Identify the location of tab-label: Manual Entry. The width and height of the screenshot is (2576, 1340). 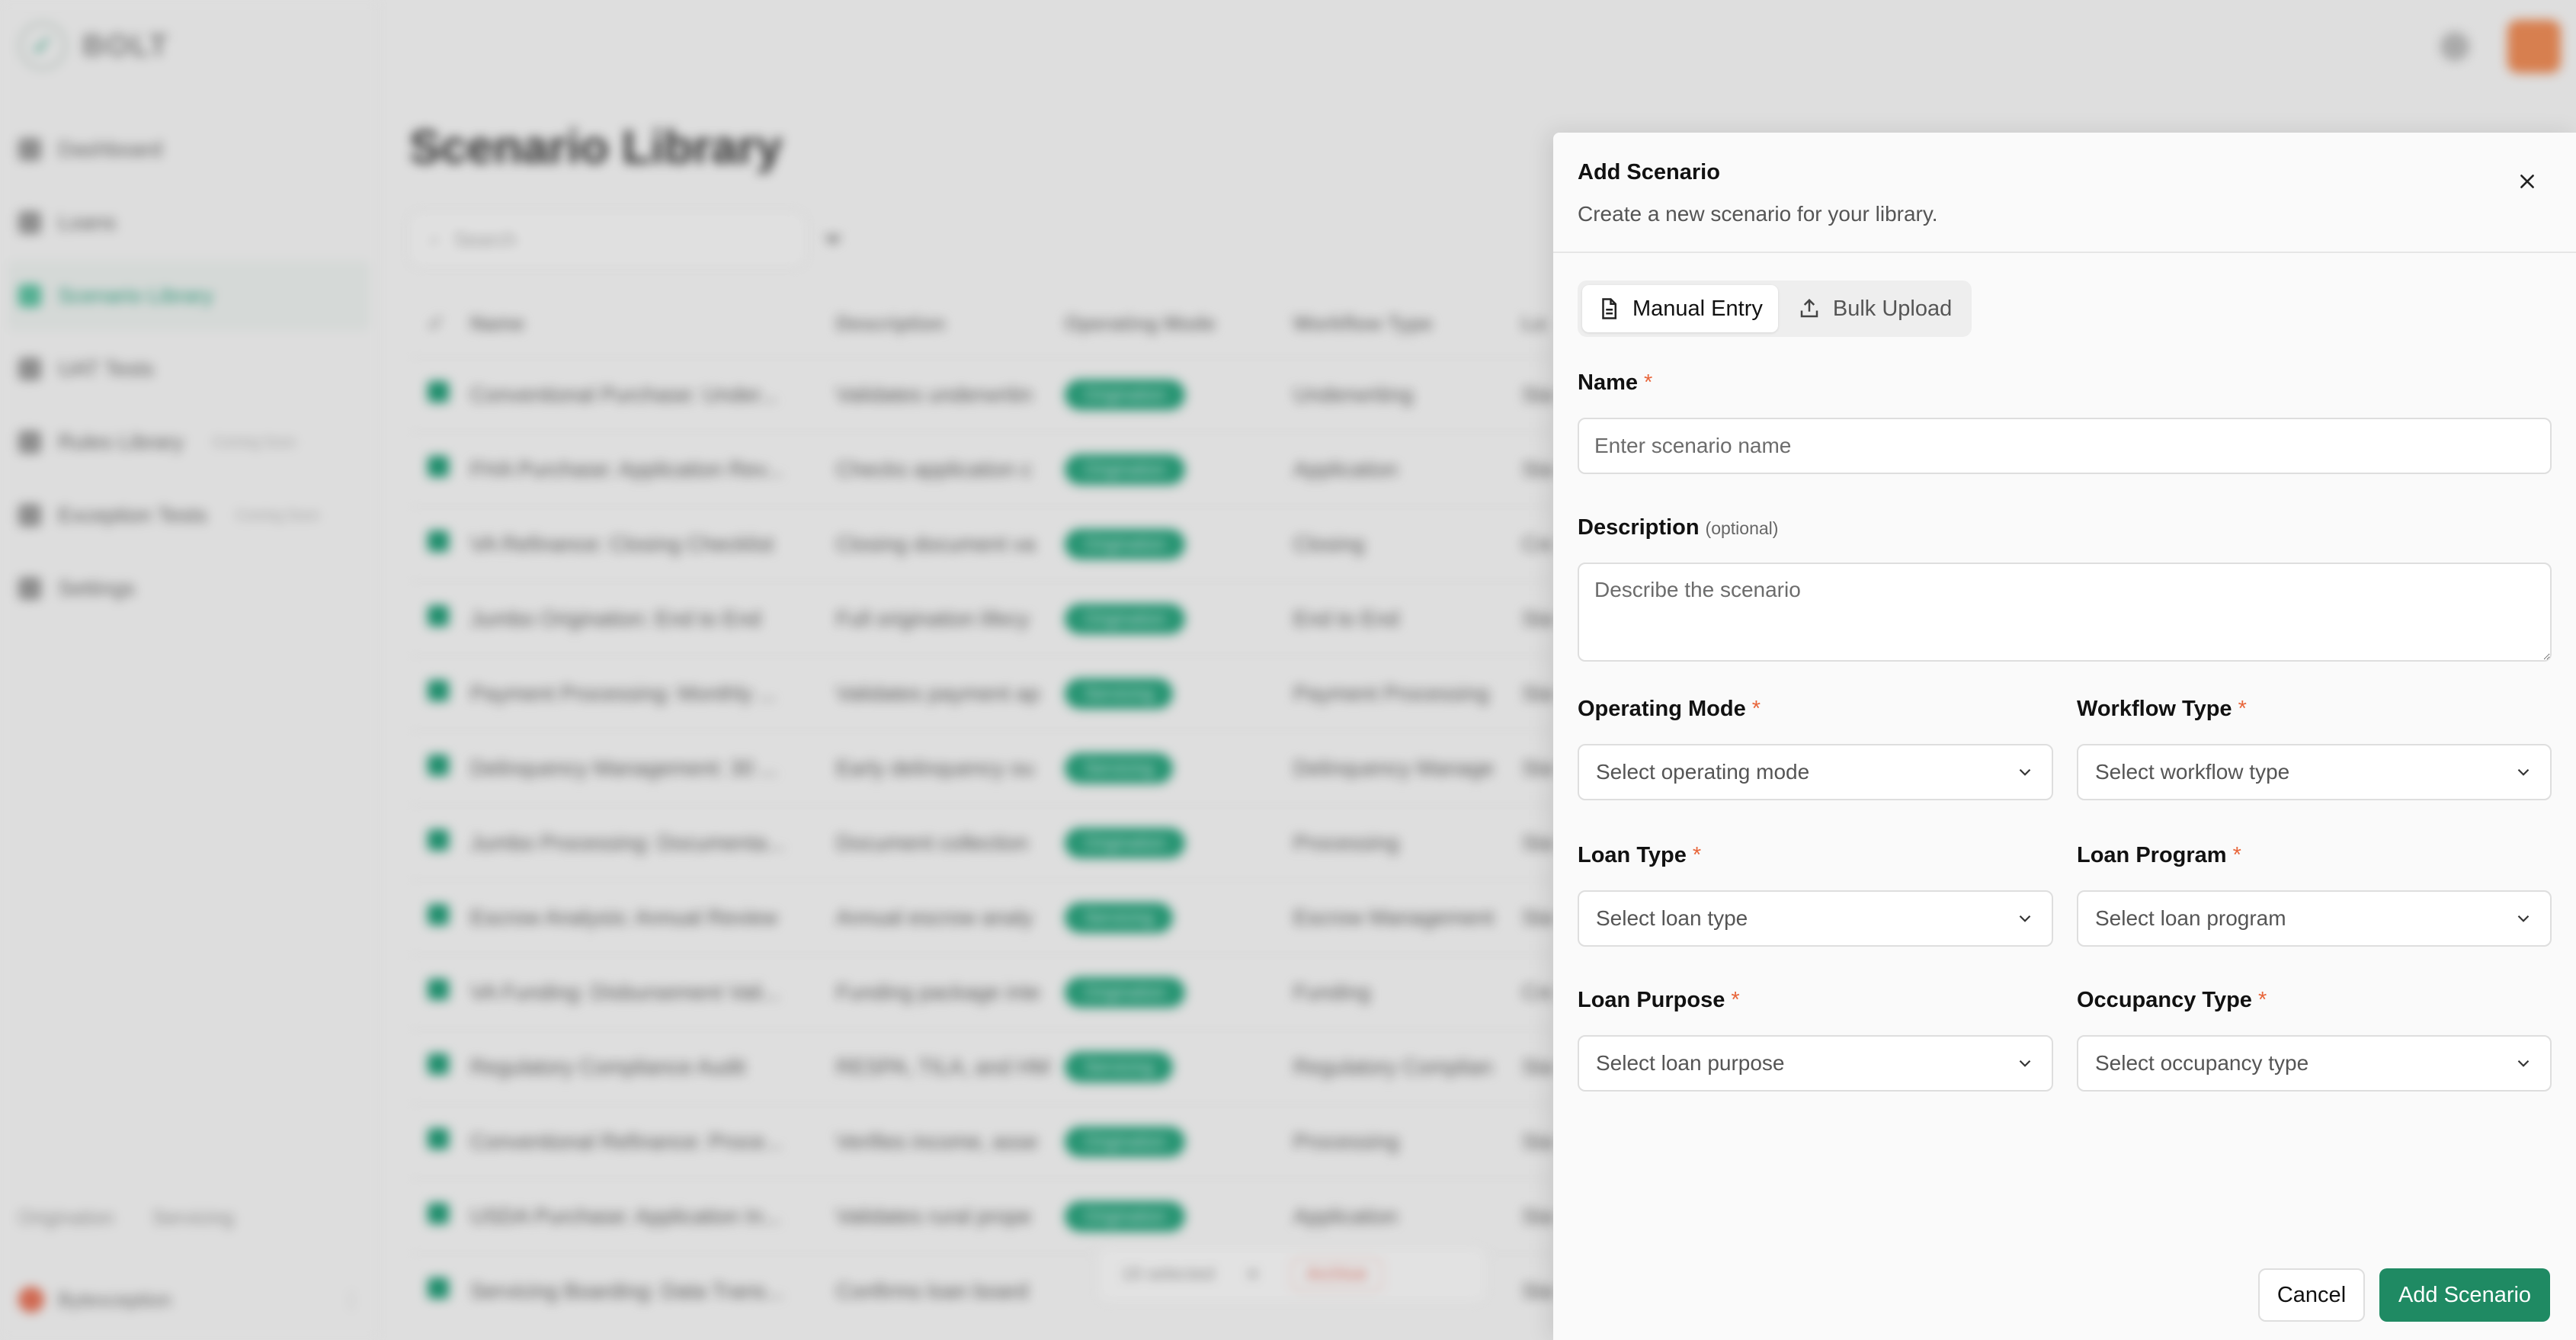
(1697, 308).